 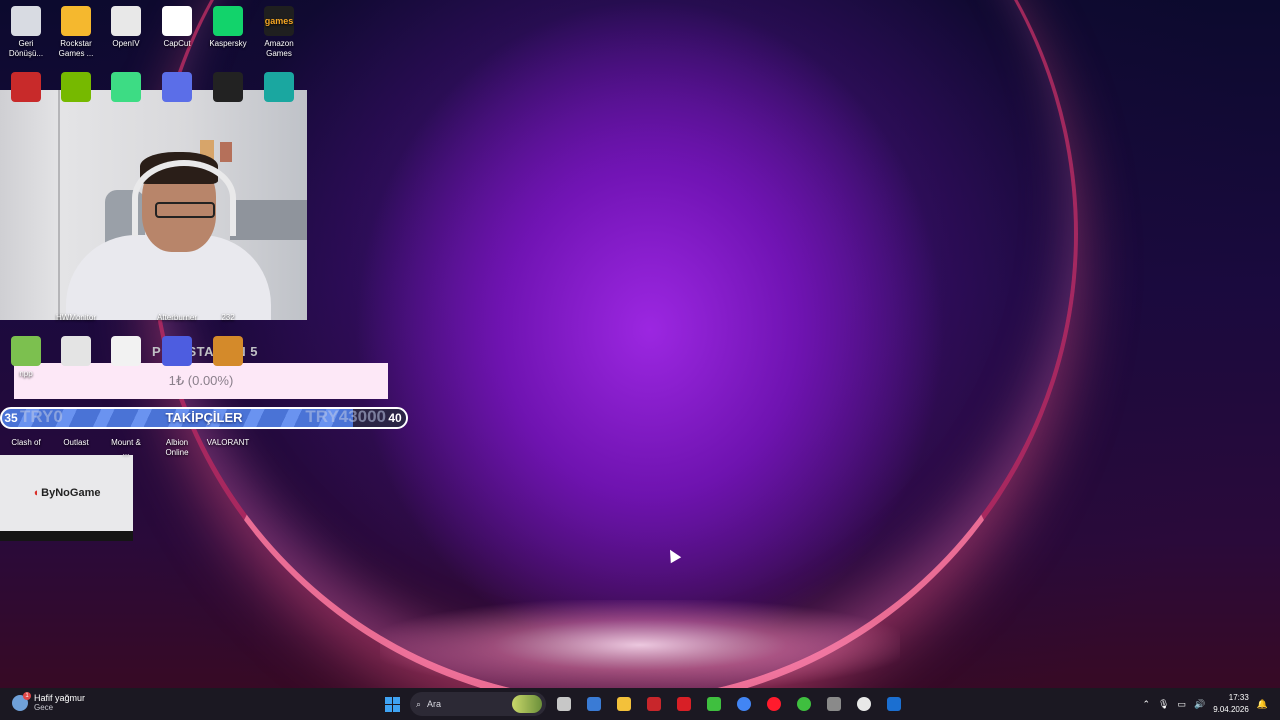 What do you see at coordinates (774, 704) in the screenshot?
I see `opera-icon` at bounding box center [774, 704].